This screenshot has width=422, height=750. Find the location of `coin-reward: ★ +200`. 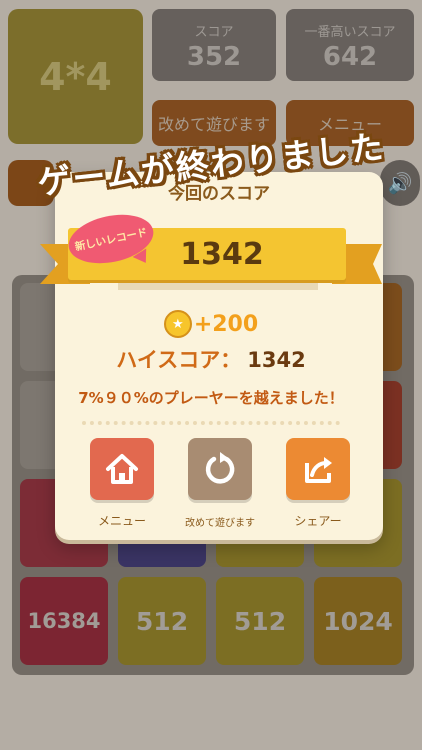

coin-reward: ★ +200 is located at coordinates (211, 324).